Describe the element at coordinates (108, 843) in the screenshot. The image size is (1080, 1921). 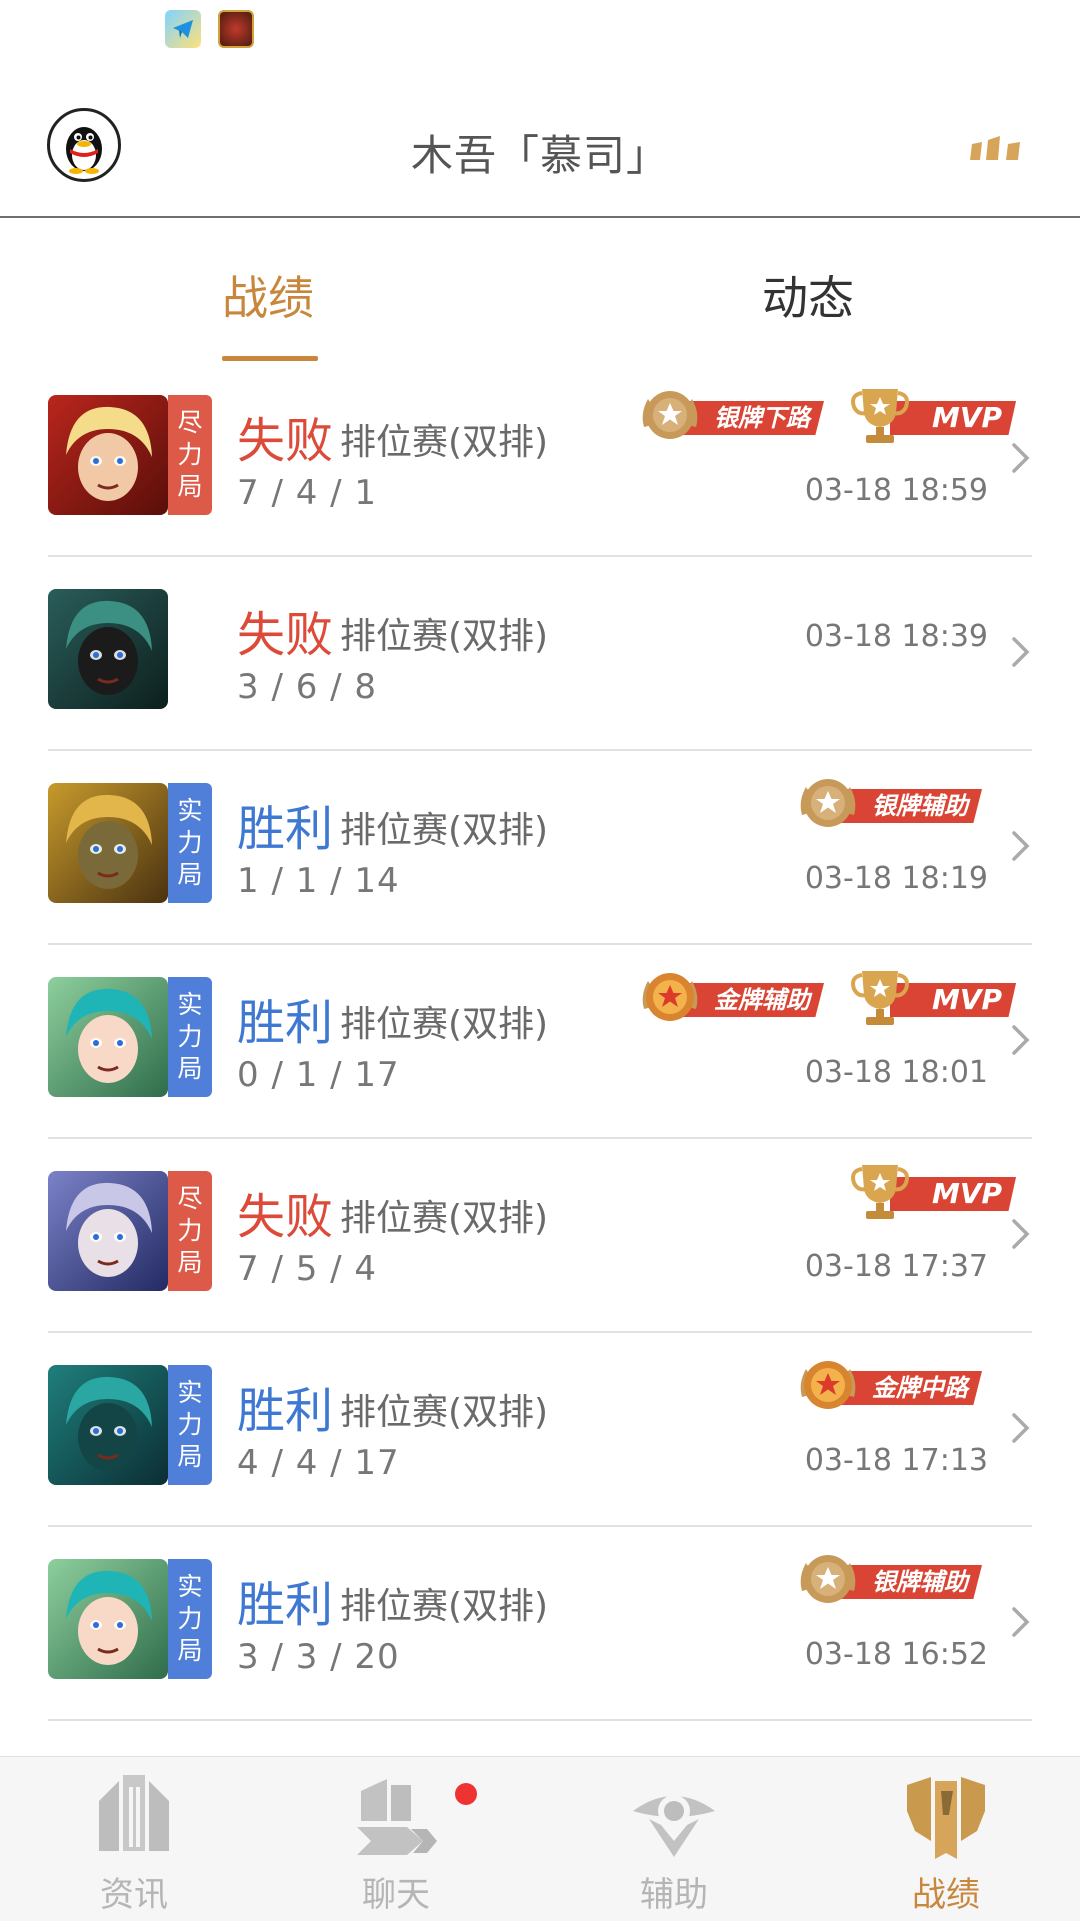
I see `hero-golden-beast-icon` at that location.